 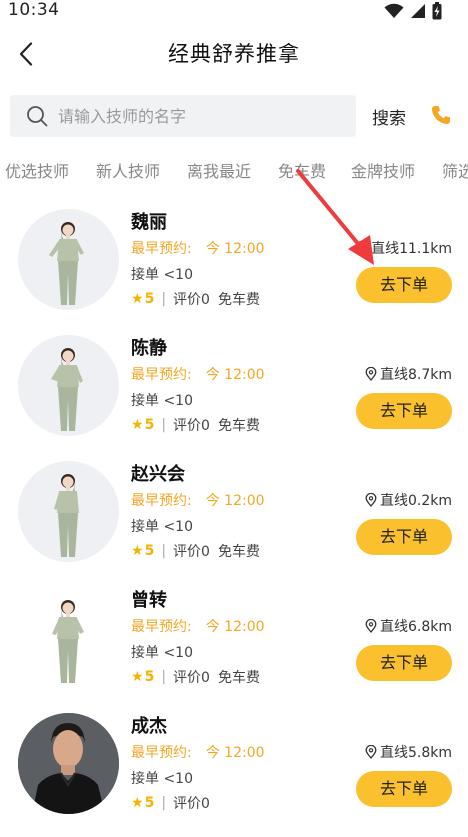 What do you see at coordinates (437, 11) in the screenshot?
I see `battery-charging-icon` at bounding box center [437, 11].